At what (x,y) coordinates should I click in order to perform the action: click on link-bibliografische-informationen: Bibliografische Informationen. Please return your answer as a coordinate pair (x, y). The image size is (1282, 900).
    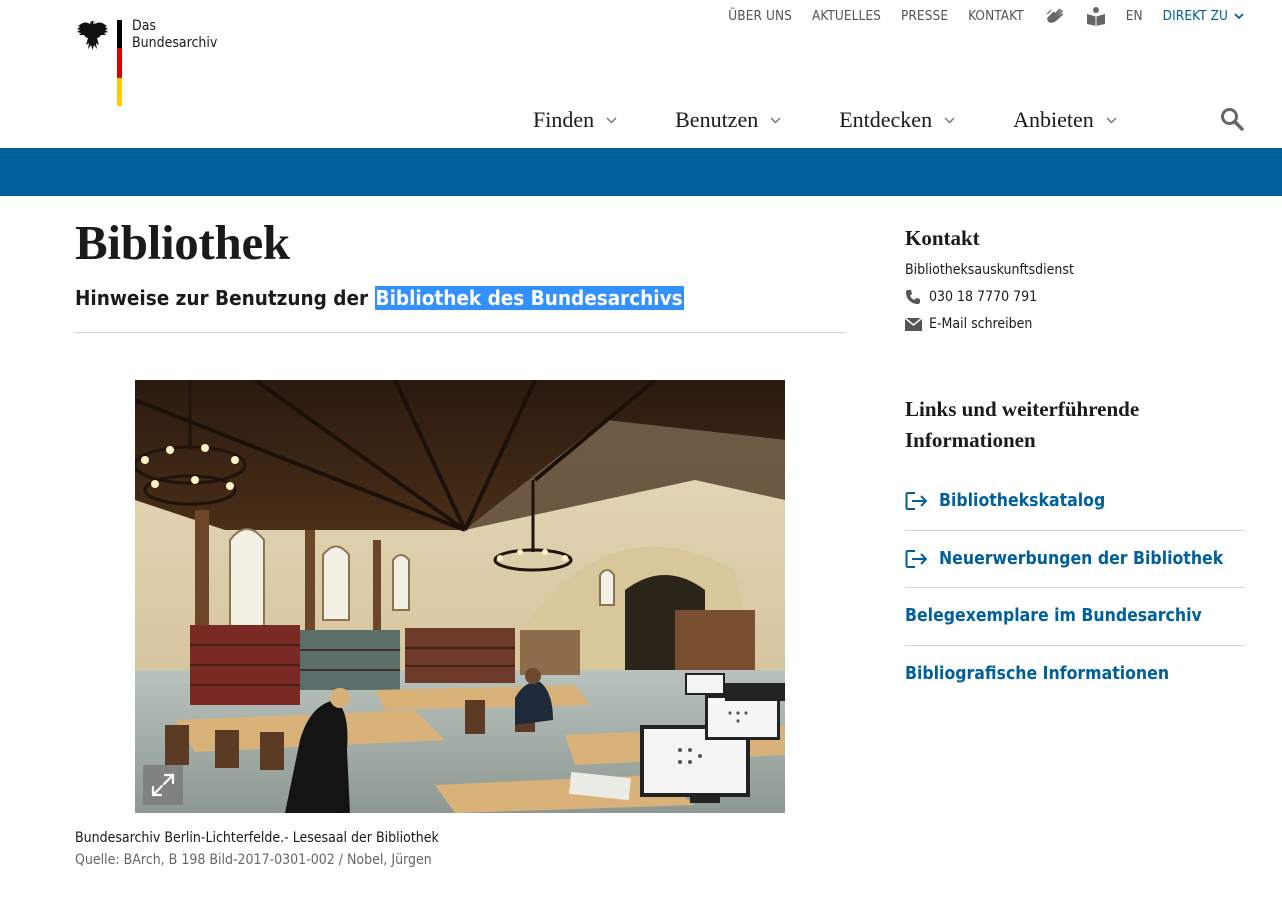
    Looking at the image, I should click on (1037, 674).